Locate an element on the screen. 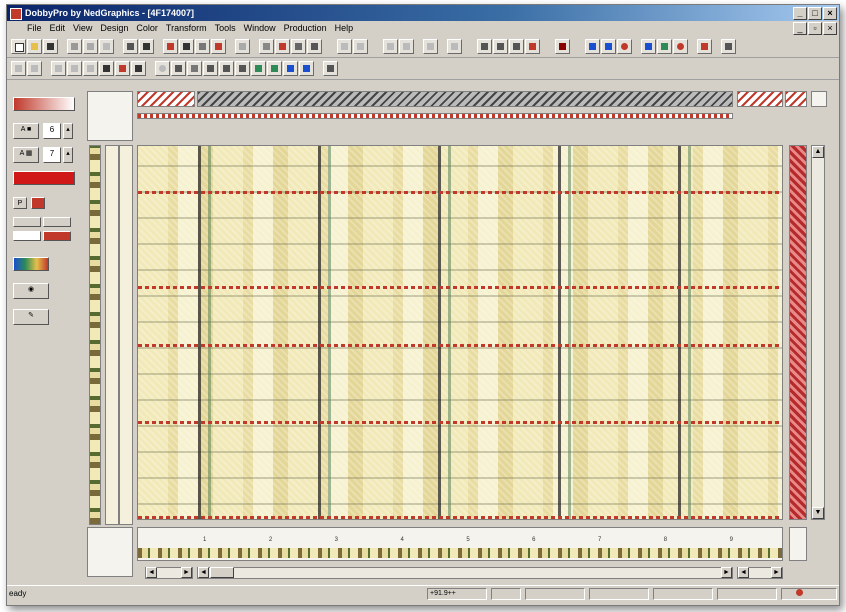 The width and height of the screenshot is (846, 612). palette-icon is located at coordinates (704, 46).